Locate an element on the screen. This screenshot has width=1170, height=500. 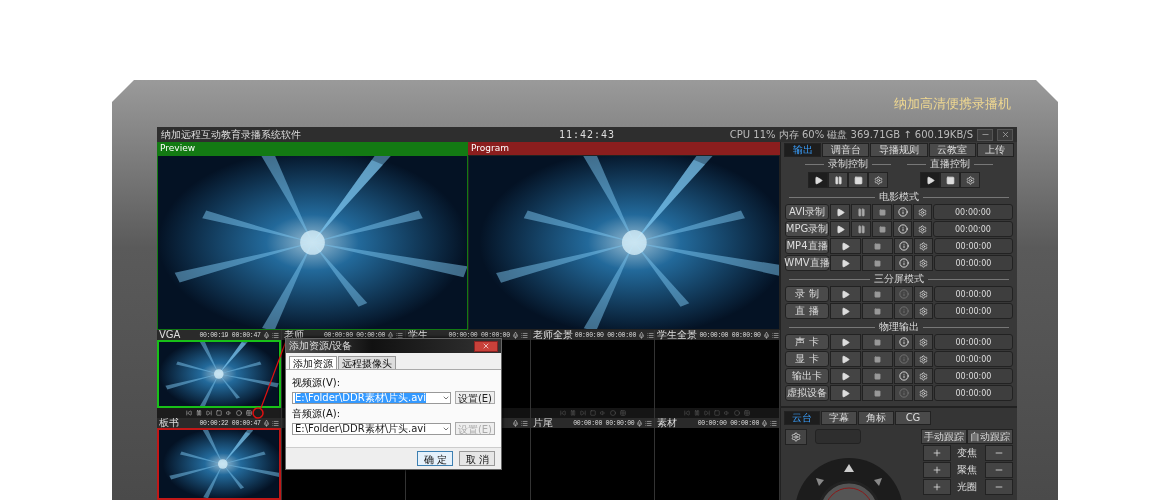
ptz-tab: 云台 is located at coordinates (802, 418).